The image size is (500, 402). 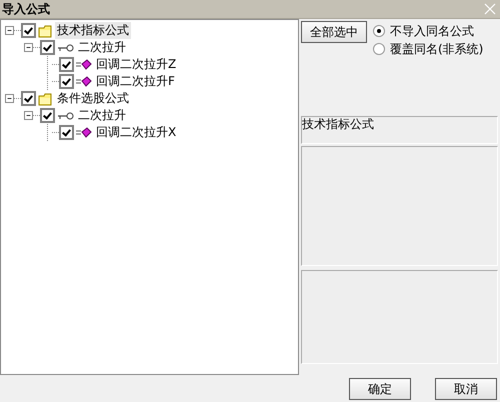 What do you see at coordinates (135, 81) in the screenshot?
I see `tree-item: 回调二次拉升F` at bounding box center [135, 81].